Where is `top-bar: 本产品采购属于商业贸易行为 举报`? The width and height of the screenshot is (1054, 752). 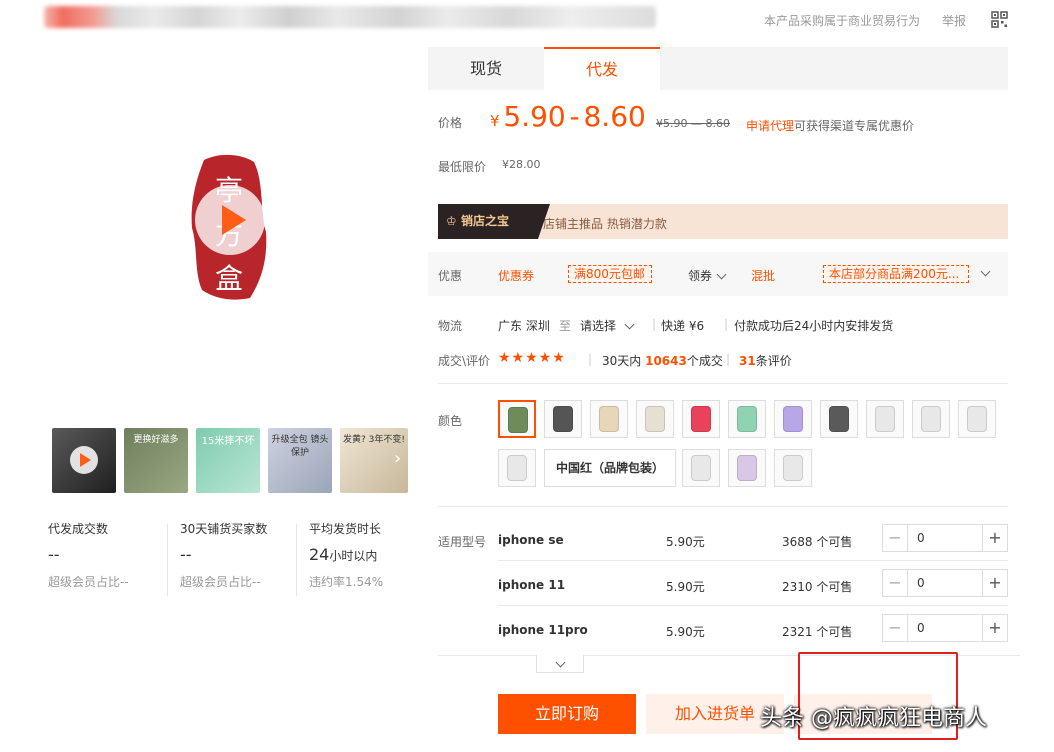 top-bar: 本产品采购属于商业贸易行为 举报 is located at coordinates (527, 20).